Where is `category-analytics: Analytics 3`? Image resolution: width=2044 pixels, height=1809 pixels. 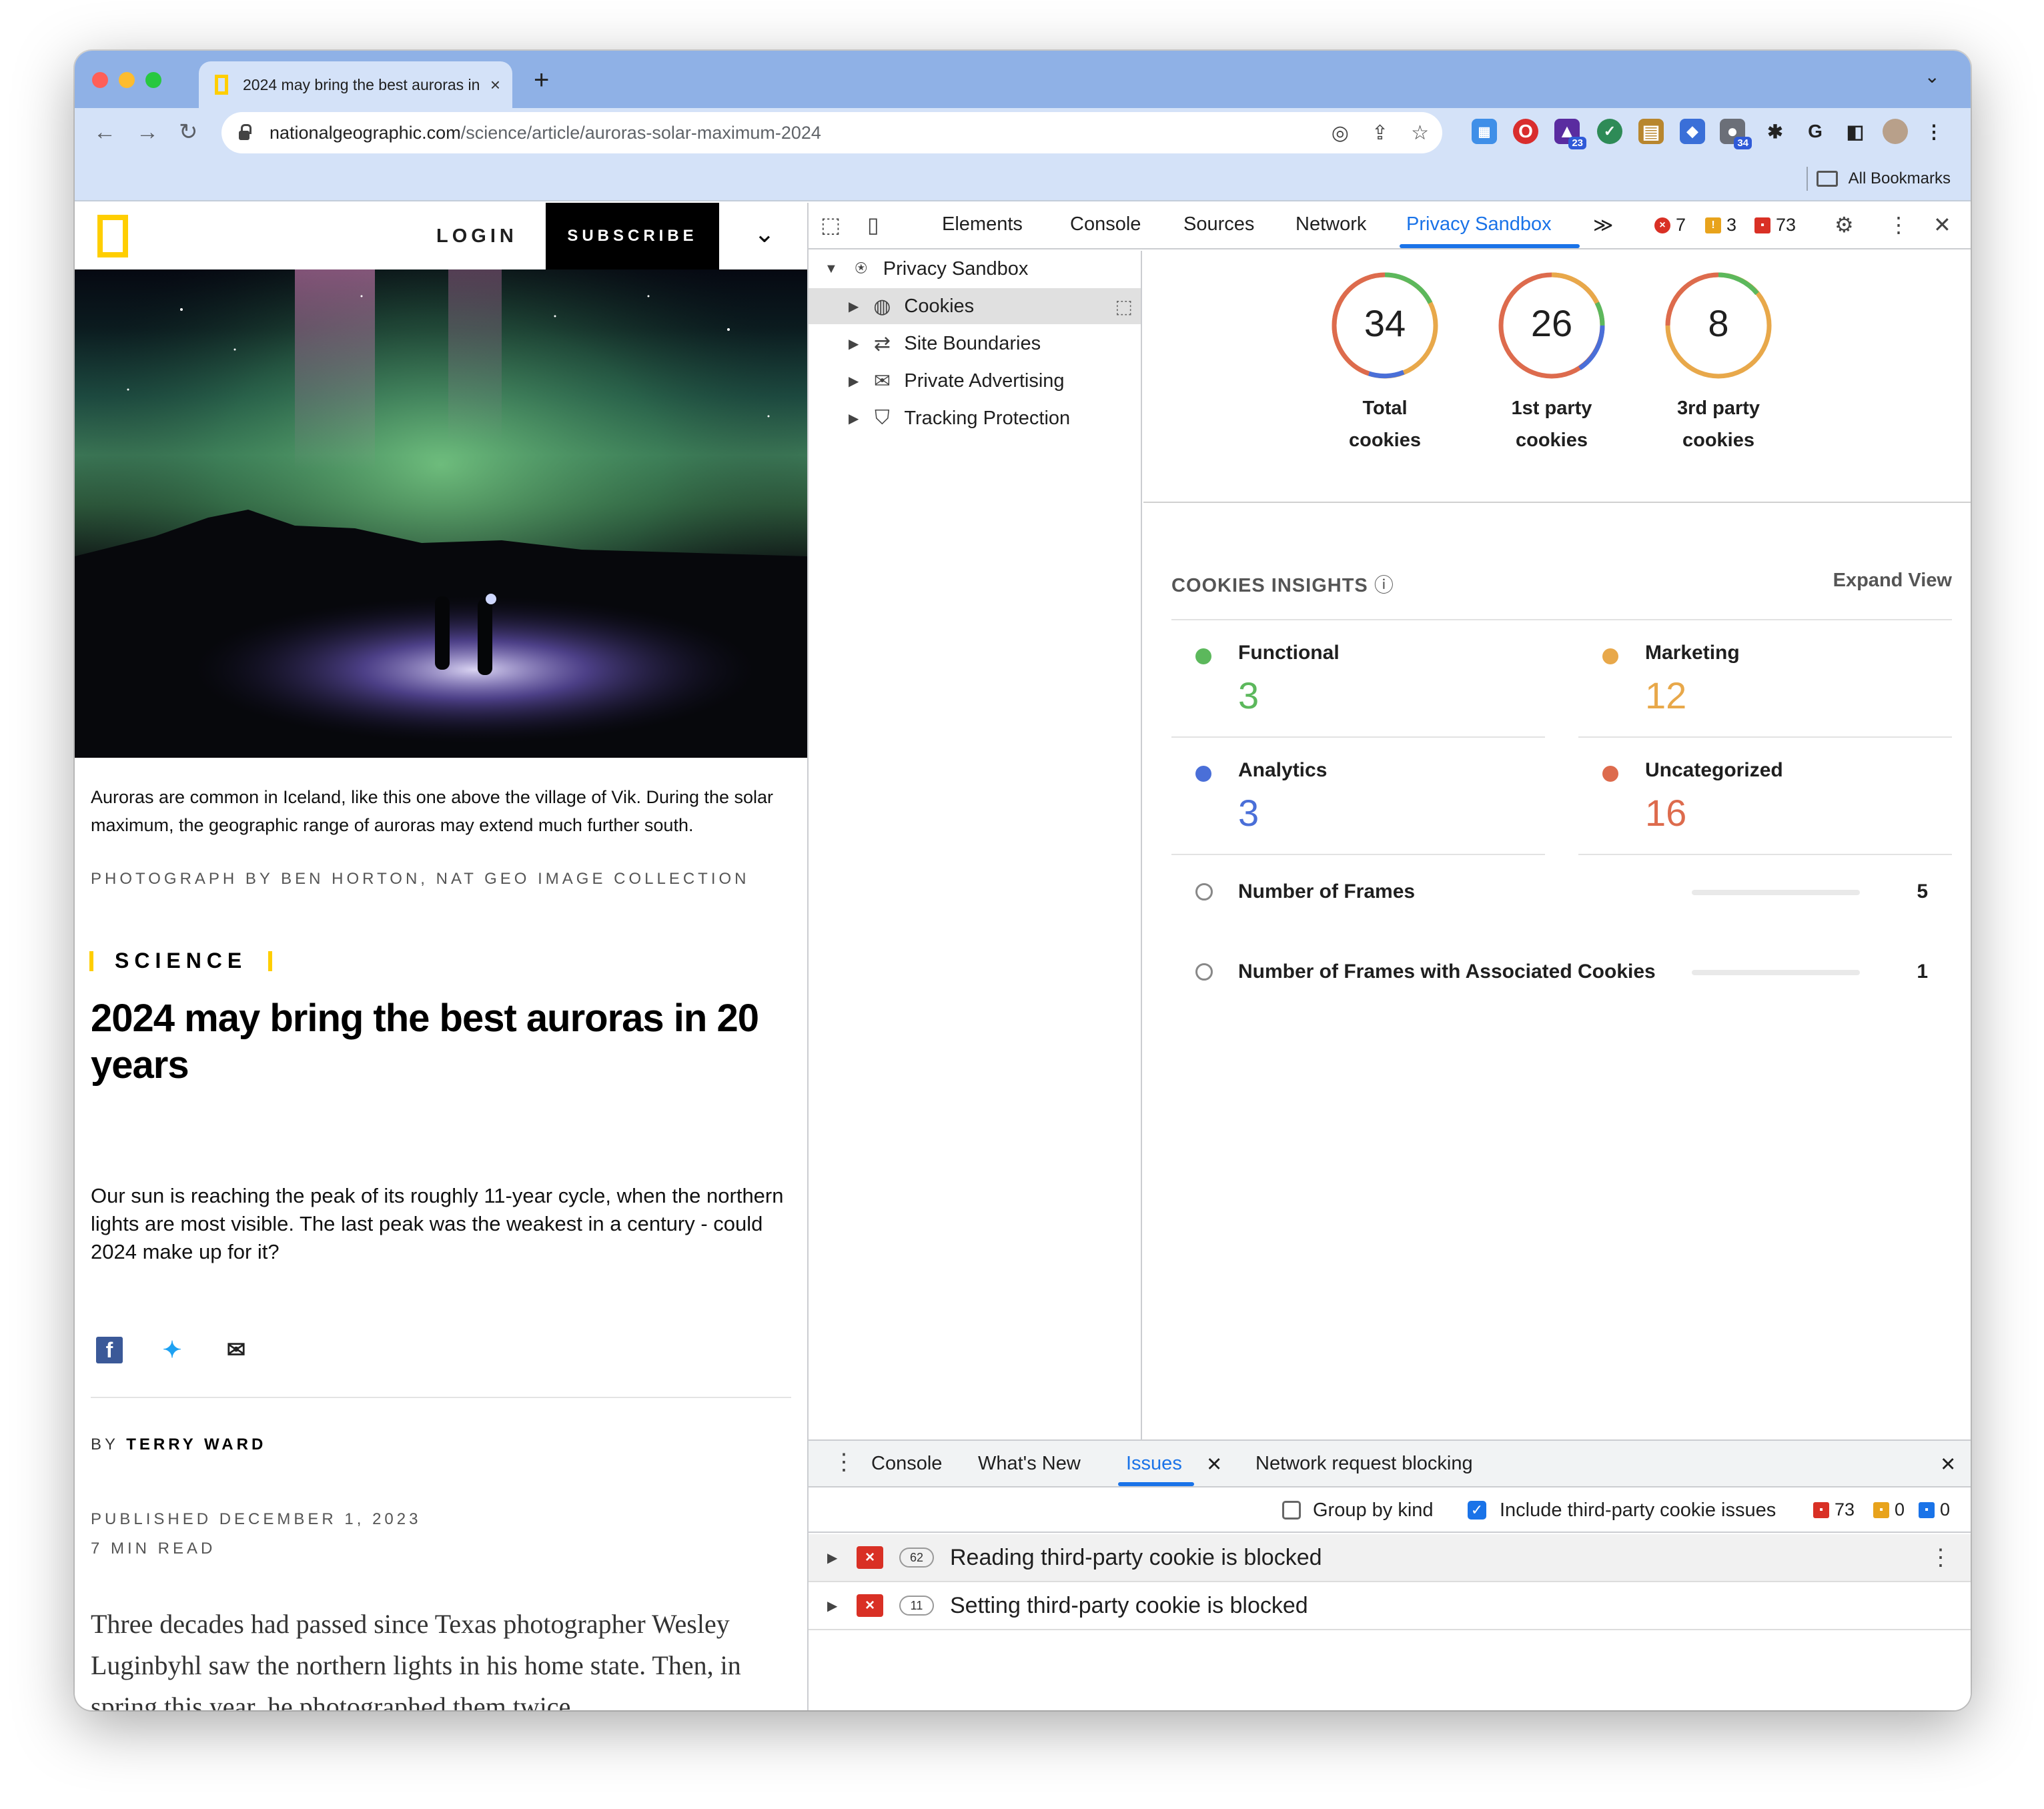
category-analytics: Analytics 3 is located at coordinates (1358, 796).